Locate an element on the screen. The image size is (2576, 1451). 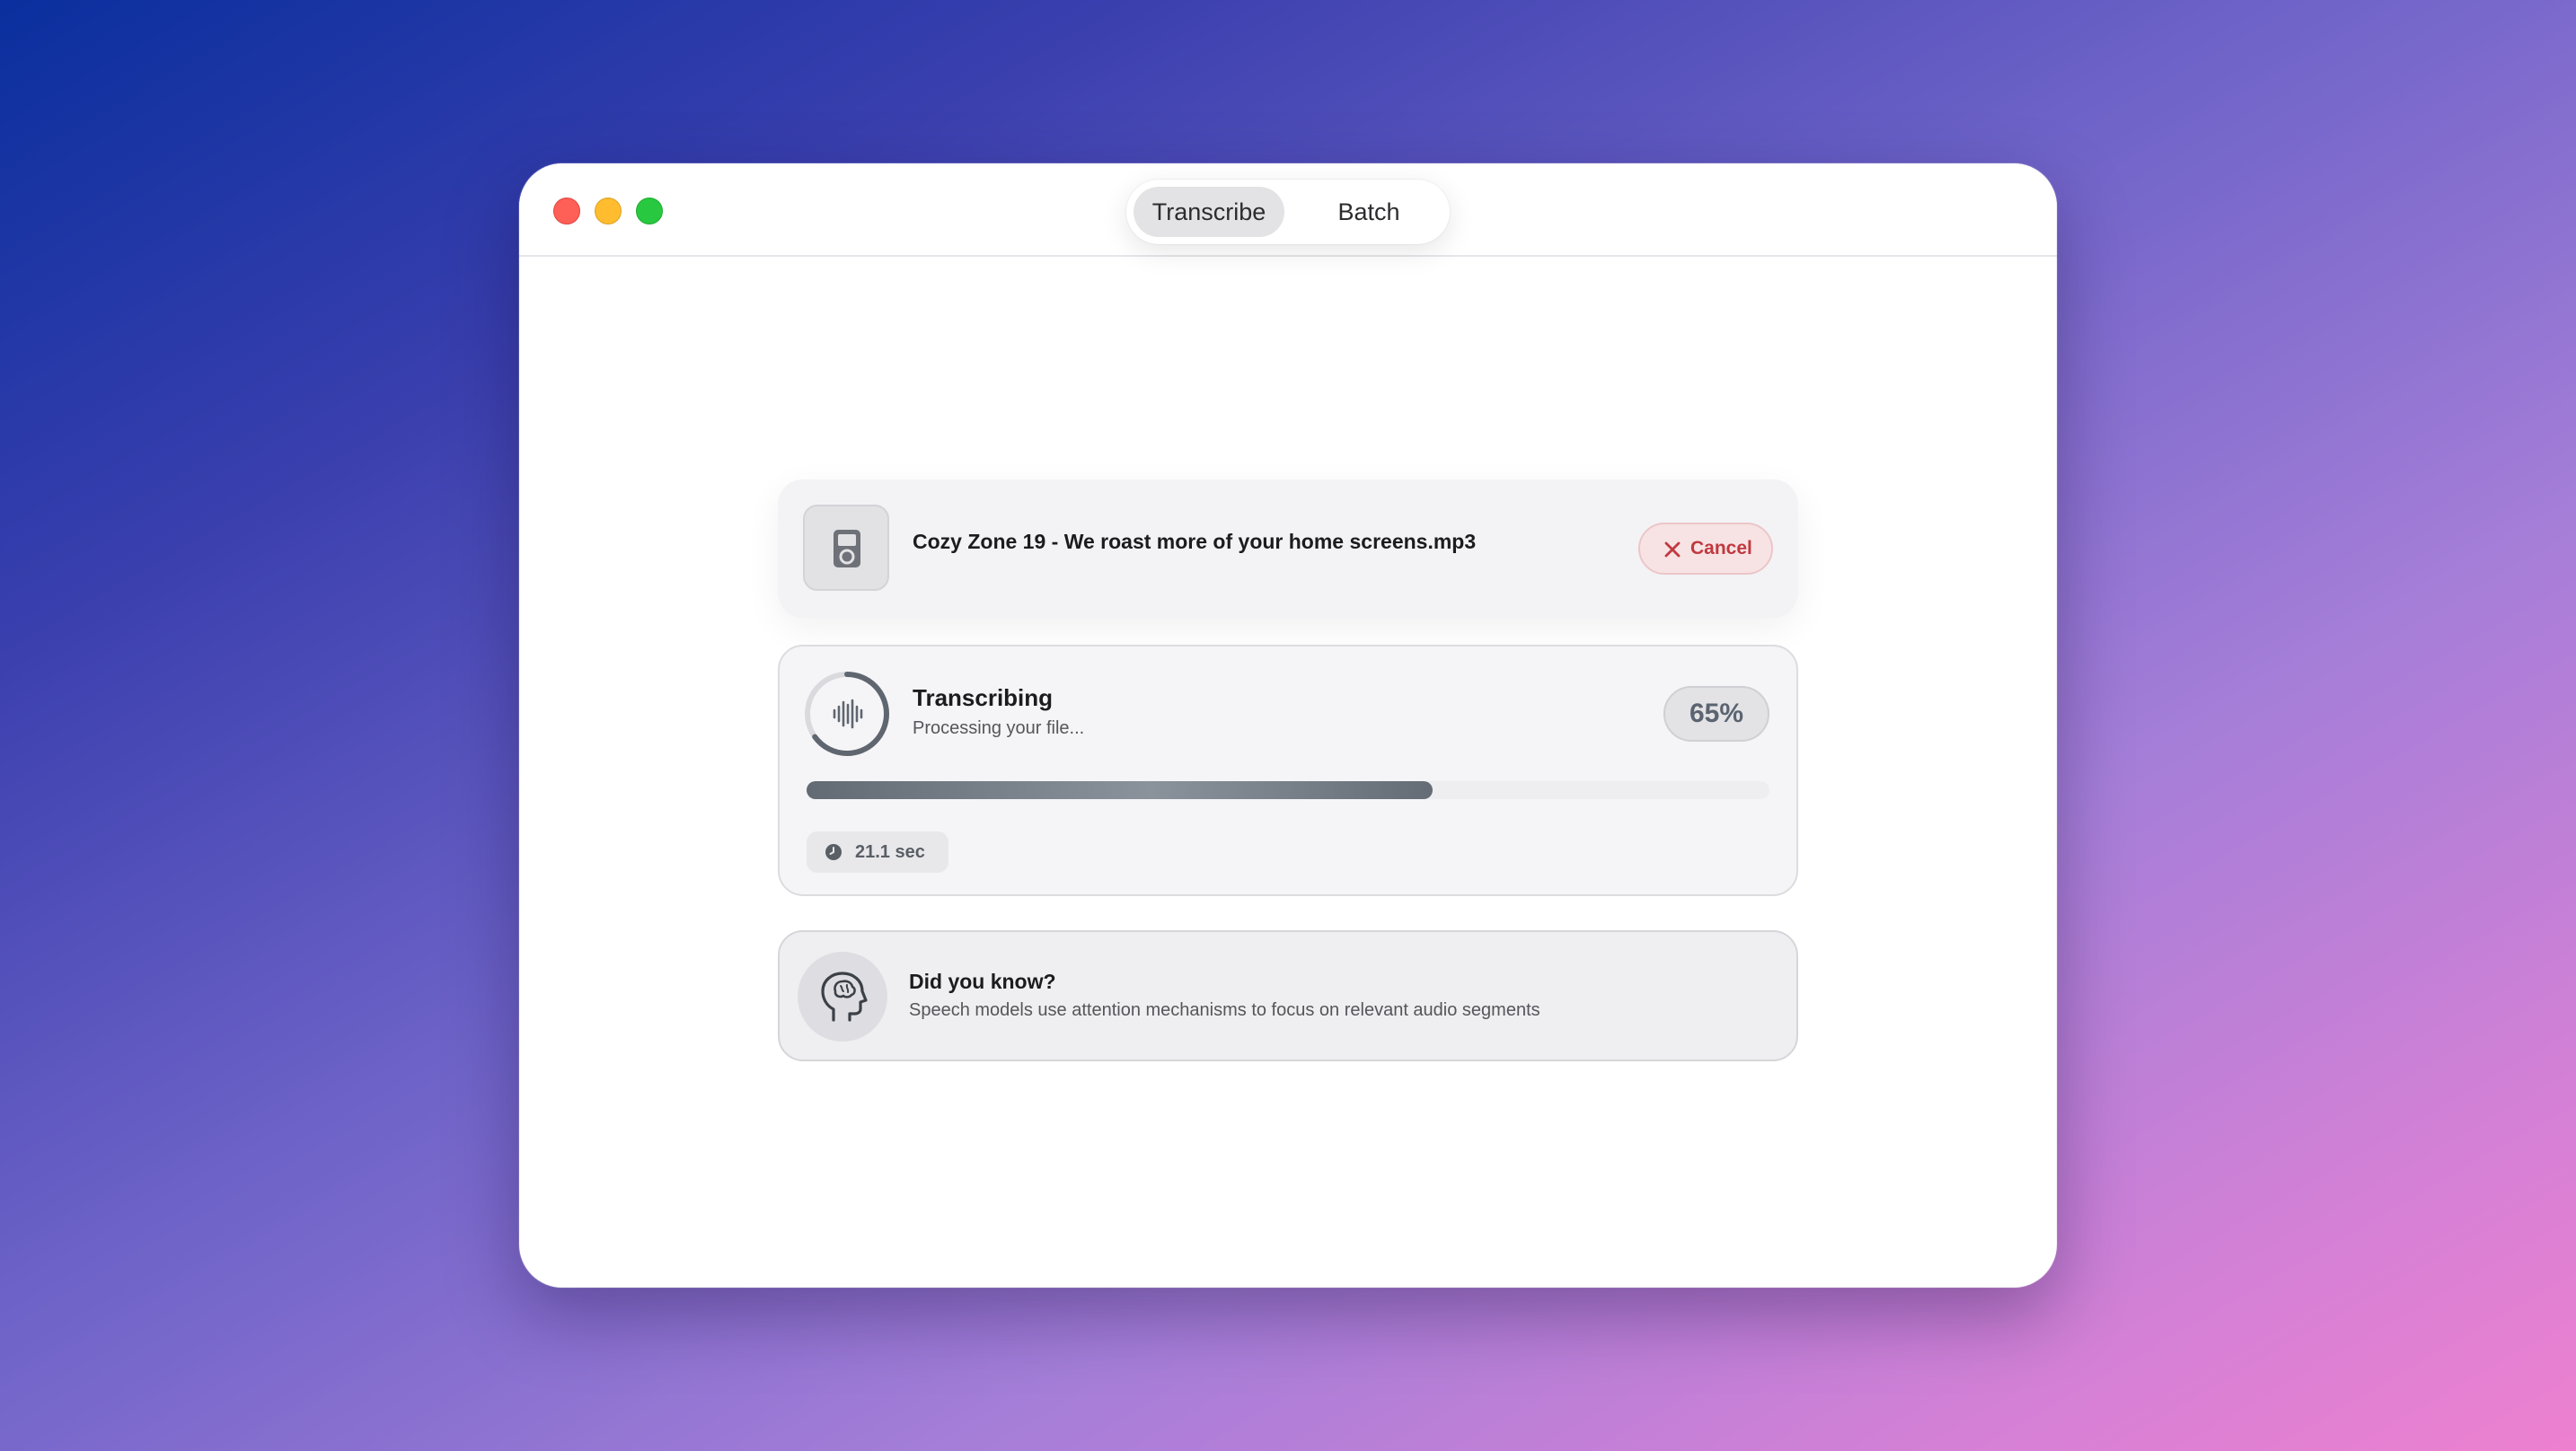
progress-ring is located at coordinates (847, 714).